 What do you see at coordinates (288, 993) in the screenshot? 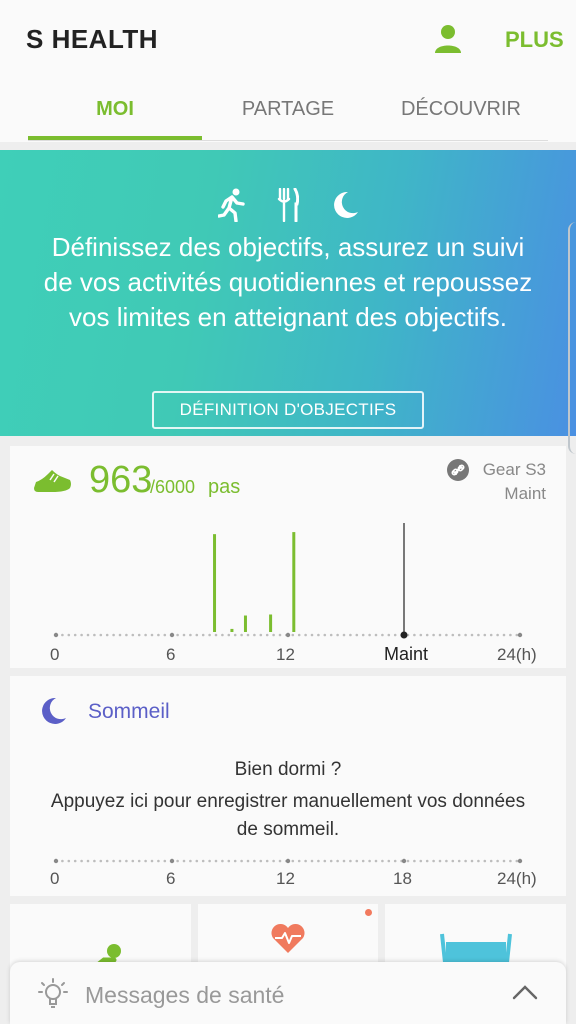
I see `health-messages-bar: Messages de santé` at bounding box center [288, 993].